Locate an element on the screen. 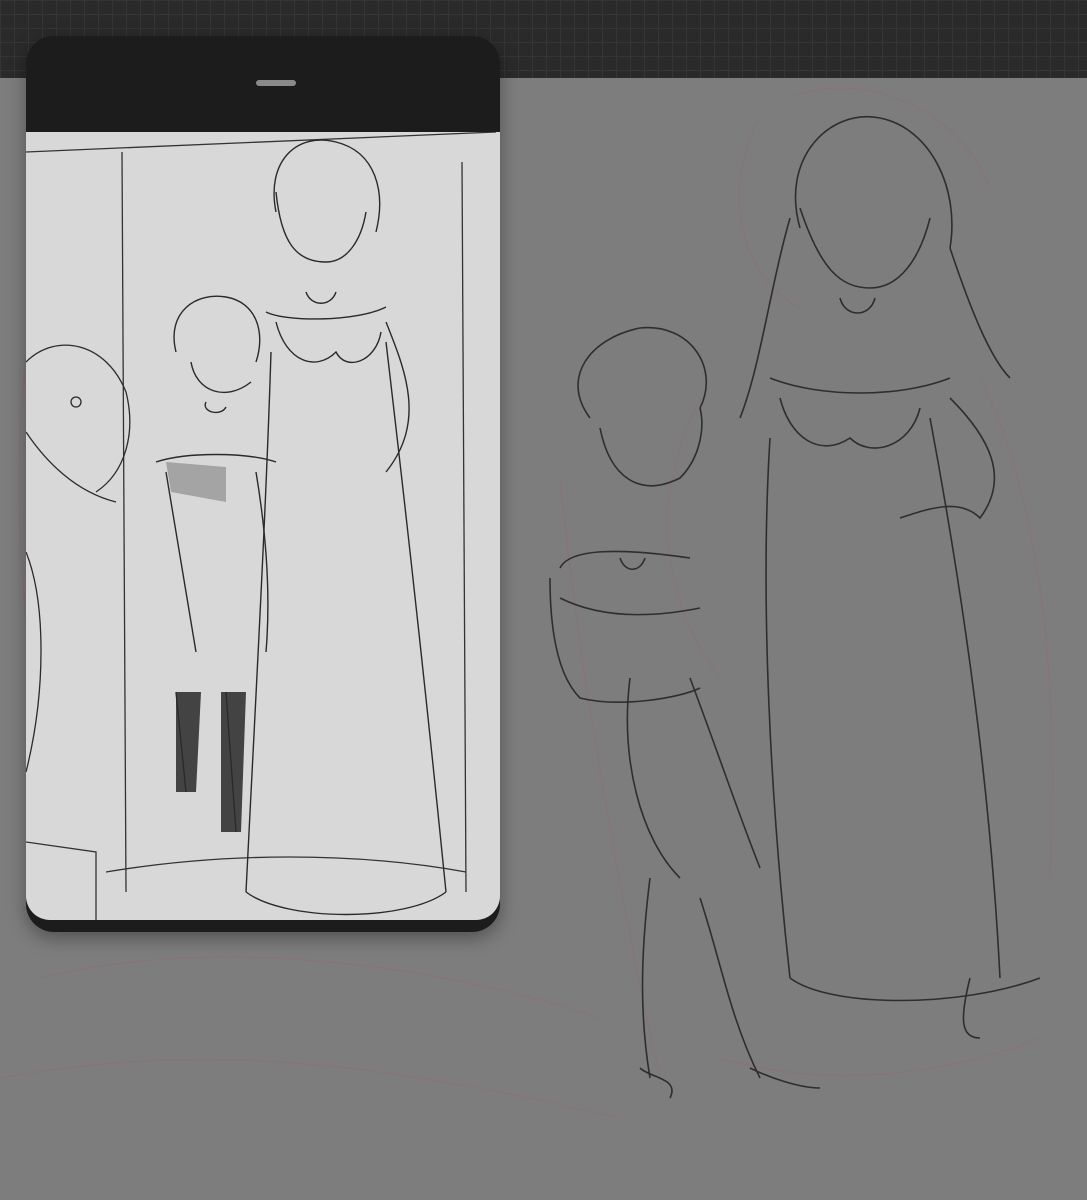 The width and height of the screenshot is (1087, 1200). reference-side-figure is located at coordinates (78, 558).